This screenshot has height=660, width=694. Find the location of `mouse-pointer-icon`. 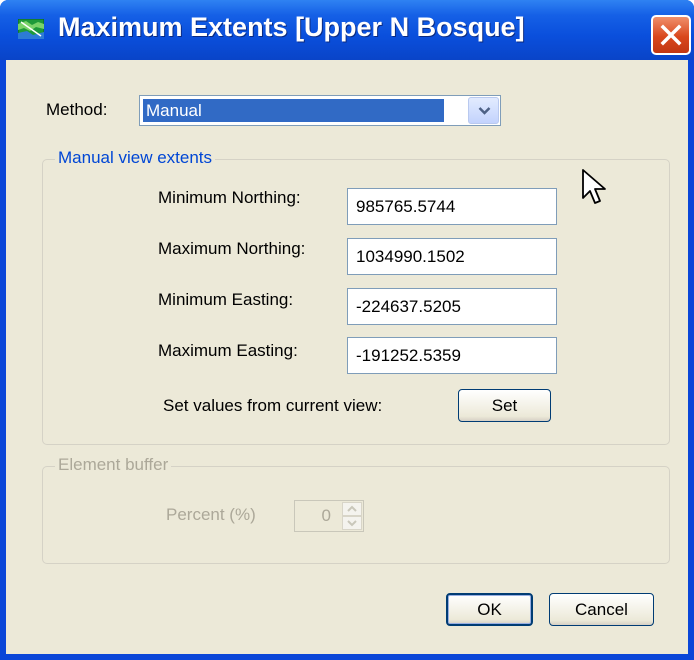

mouse-pointer-icon is located at coordinates (594, 186).